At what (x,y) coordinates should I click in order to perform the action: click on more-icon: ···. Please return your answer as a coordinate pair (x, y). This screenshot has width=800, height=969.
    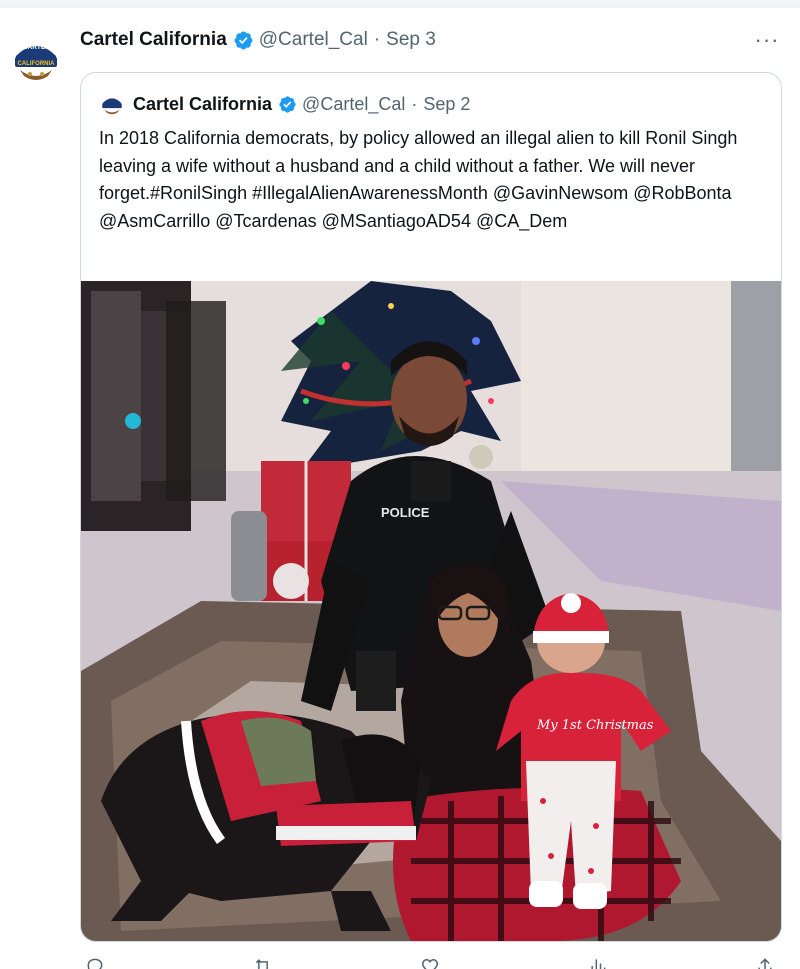
    Looking at the image, I should click on (767, 39).